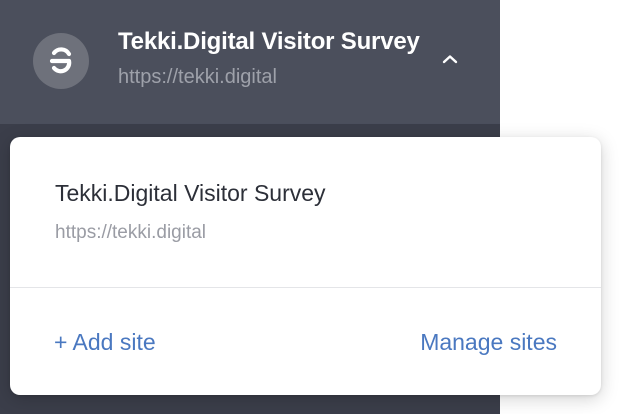 The image size is (626, 414). What do you see at coordinates (190, 193) in the screenshot?
I see `dropdown-site-name: Tekki.Digital Visitor Survey` at bounding box center [190, 193].